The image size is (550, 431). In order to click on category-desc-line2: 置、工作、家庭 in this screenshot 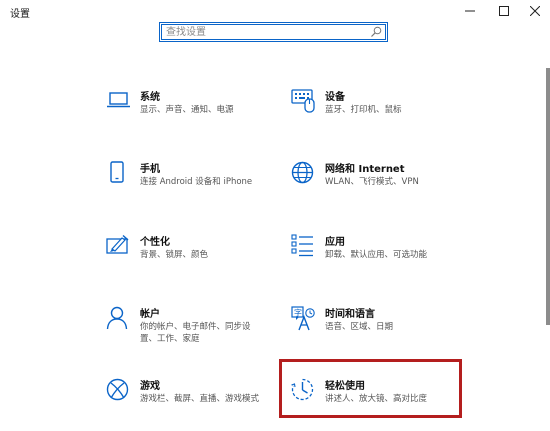, I will do `click(170, 339)`.